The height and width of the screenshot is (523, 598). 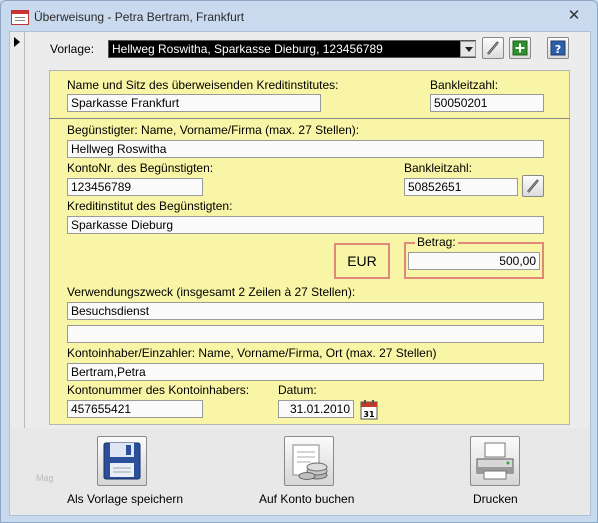 I want to click on add-icon, so click(x=520, y=48).